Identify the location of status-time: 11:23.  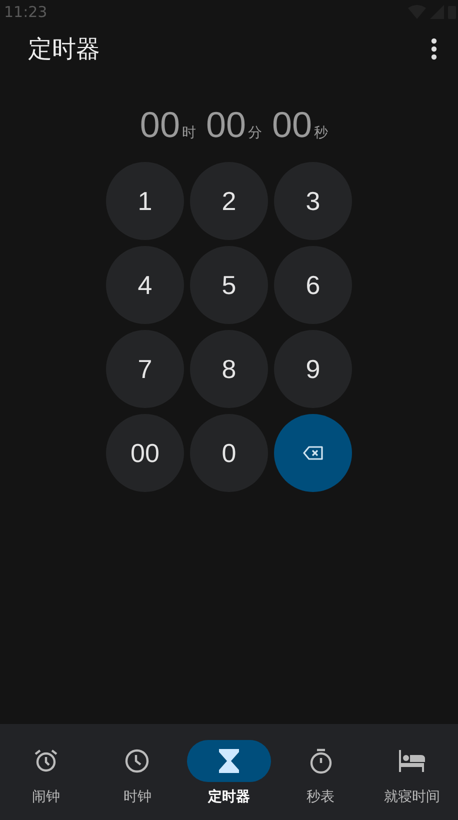
(26, 12).